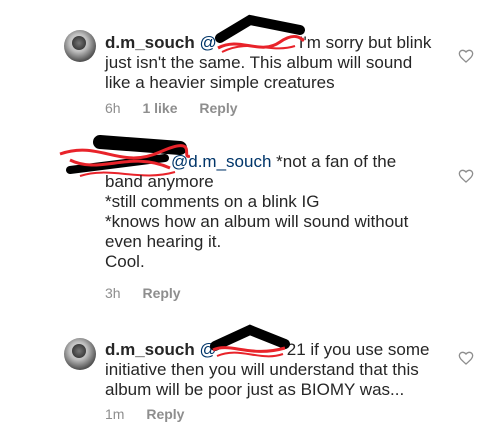 This screenshot has width=500, height=431. I want to click on comment-line: if you use some, so click(370, 349).